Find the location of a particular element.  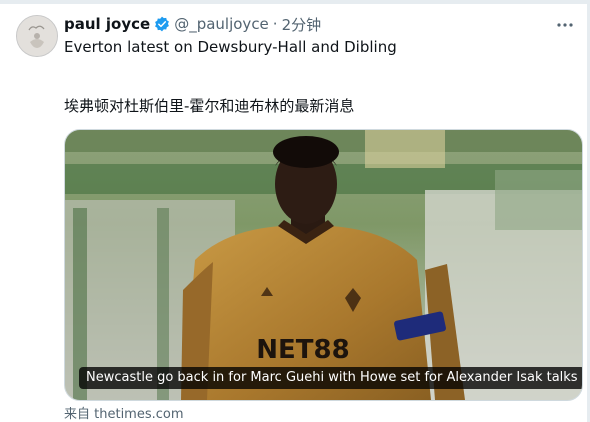

more-options-icon is located at coordinates (565, 25).